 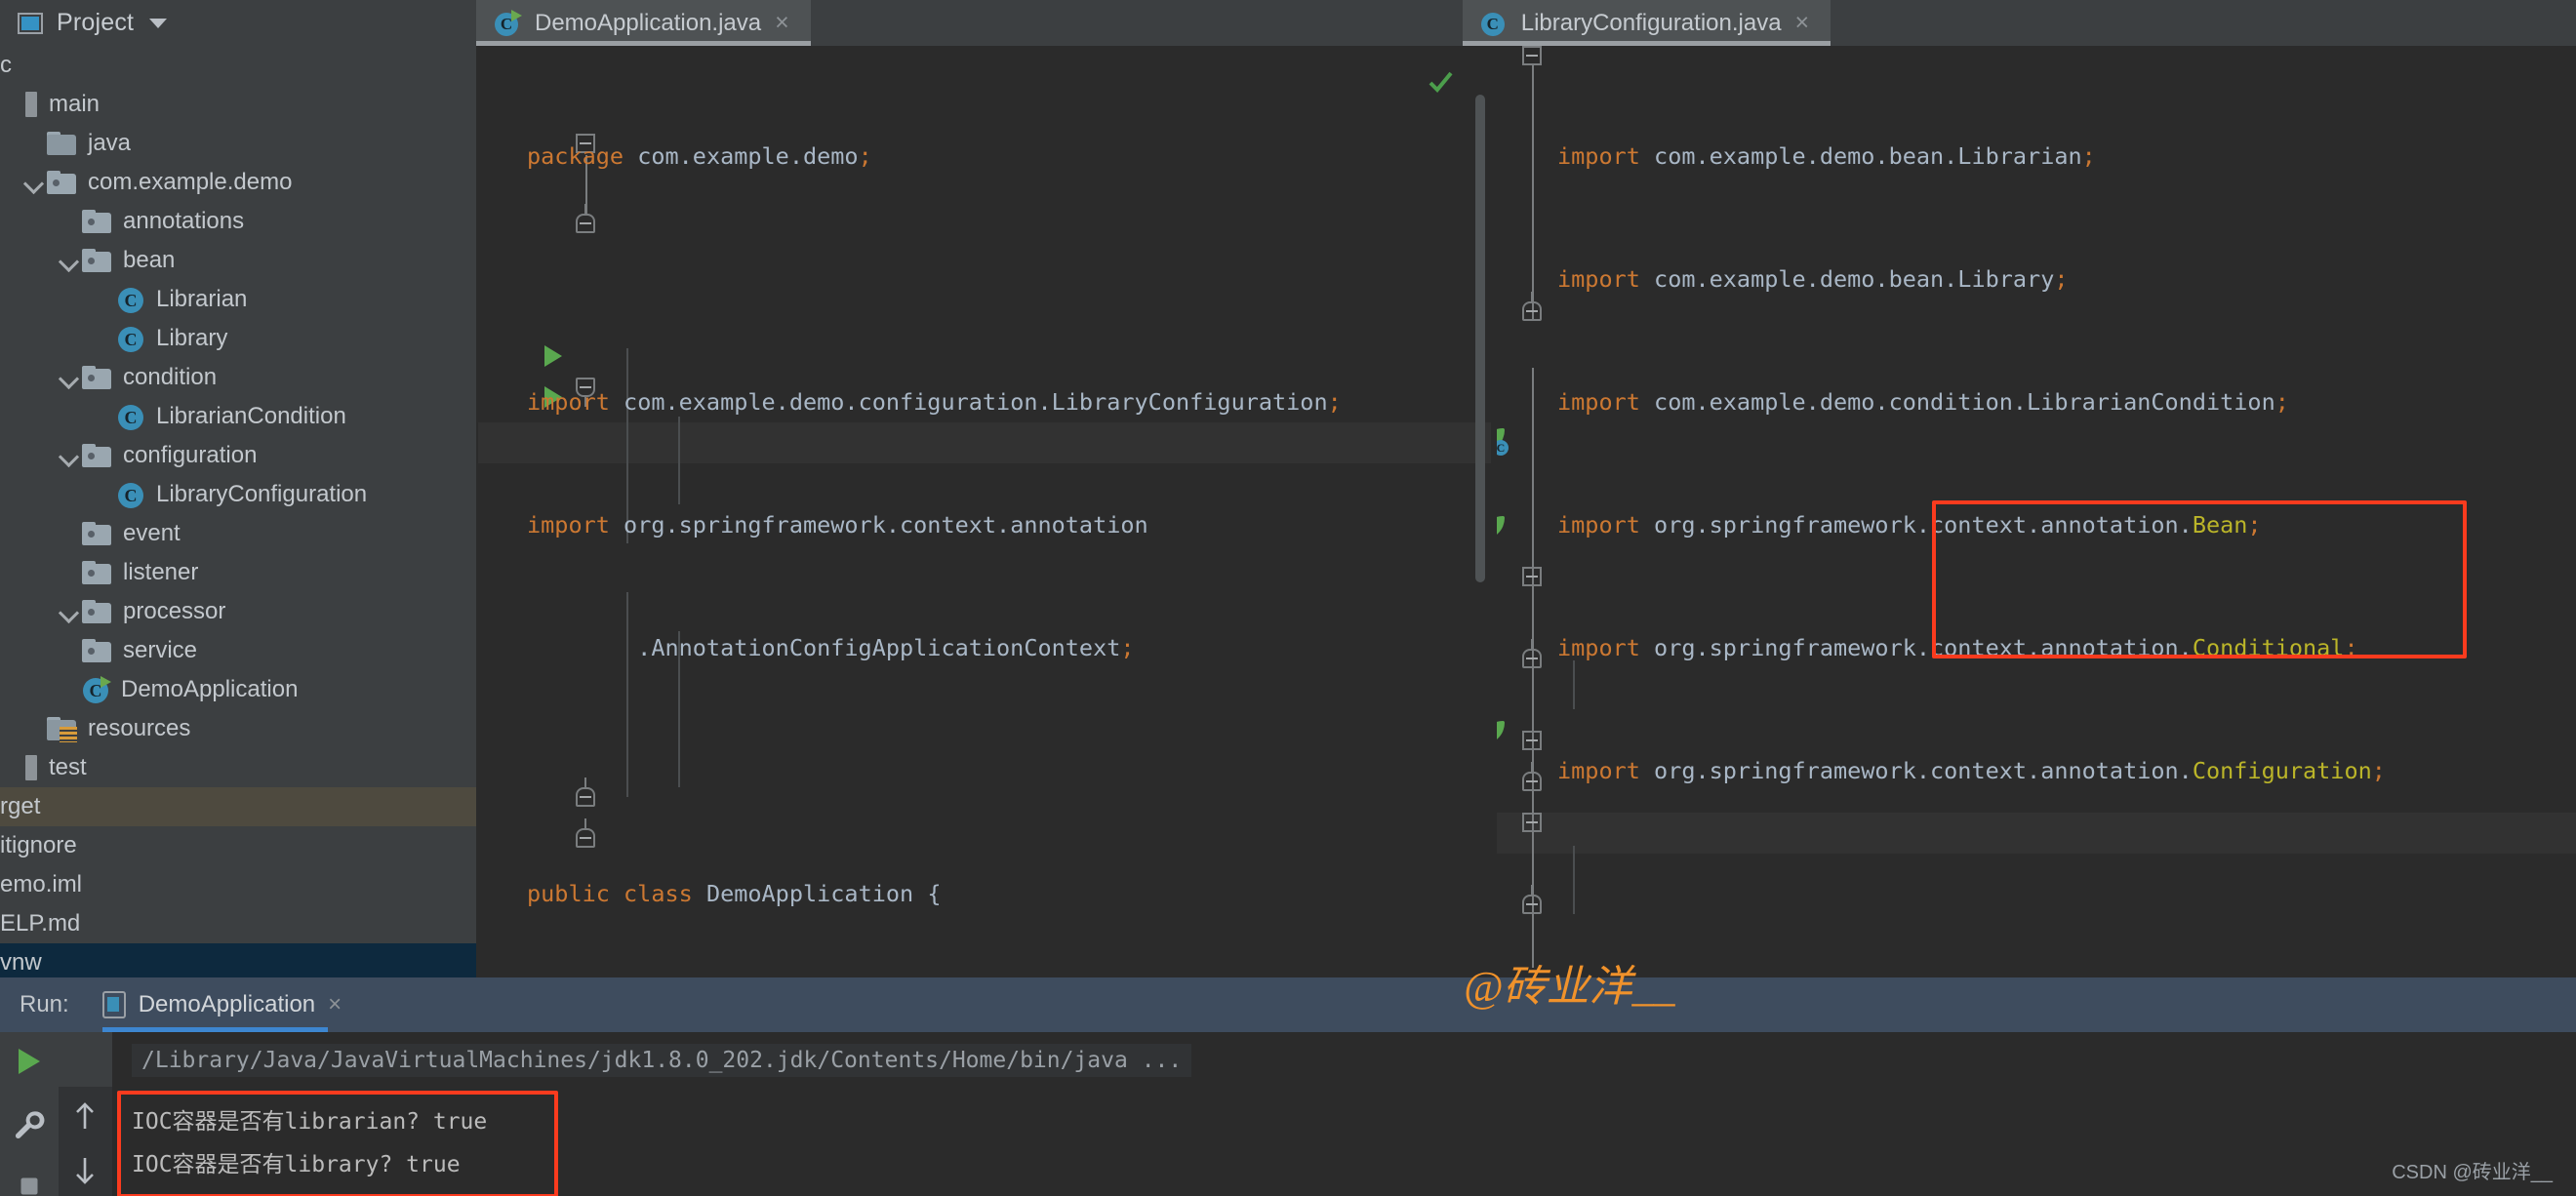 What do you see at coordinates (1651, 23) in the screenshot?
I see `tab-label: LibraryConfiguration.java` at bounding box center [1651, 23].